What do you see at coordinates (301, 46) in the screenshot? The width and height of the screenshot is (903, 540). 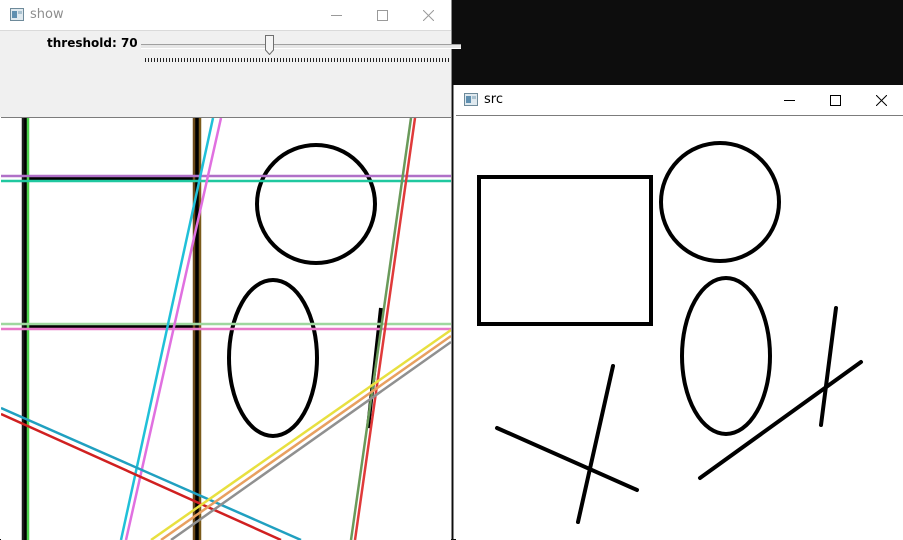 I see `threshold-slider-track` at bounding box center [301, 46].